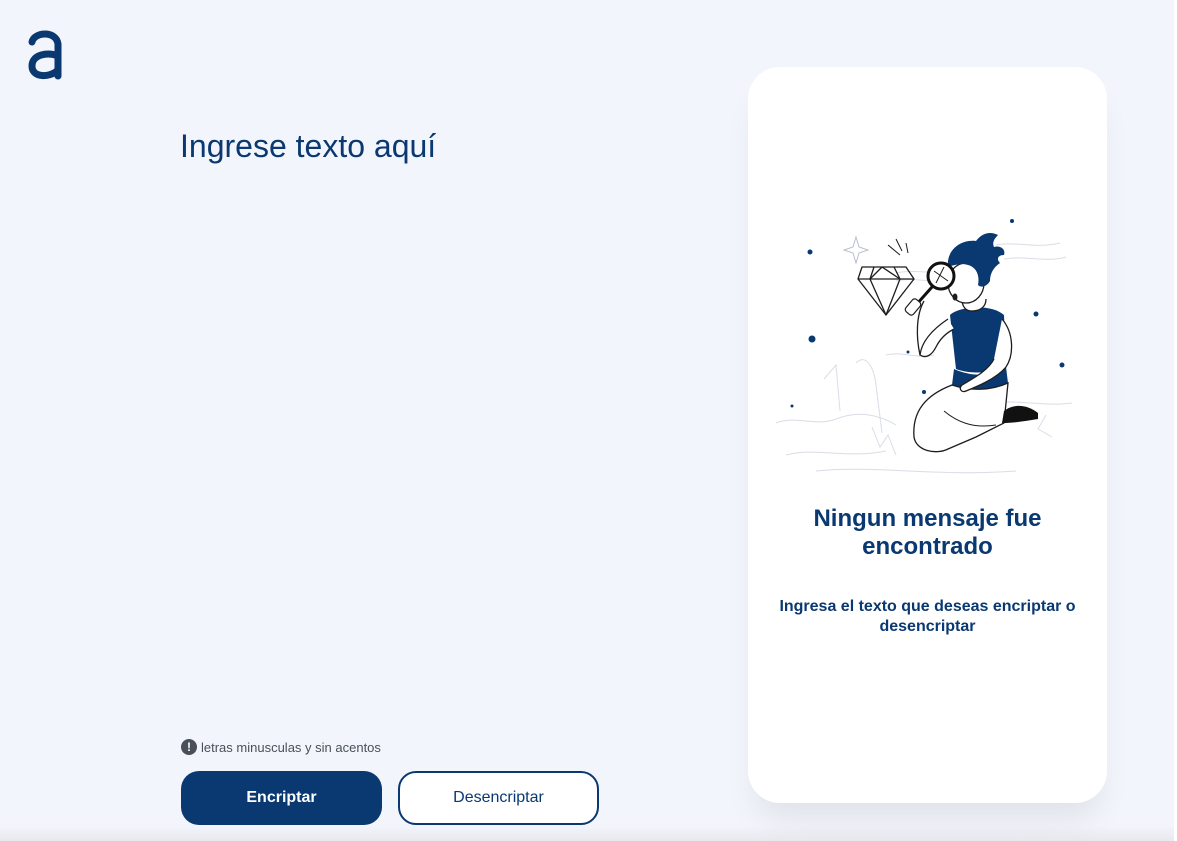  What do you see at coordinates (924, 346) in the screenshot?
I see `person-with-magnifying-glass-icon` at bounding box center [924, 346].